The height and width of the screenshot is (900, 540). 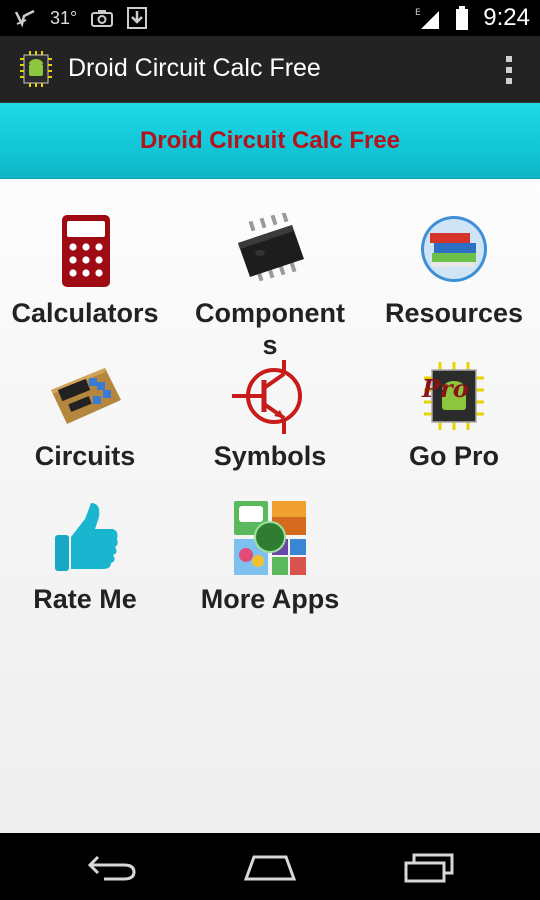 What do you see at coordinates (85, 456) in the screenshot?
I see `tile-label: Circuits` at bounding box center [85, 456].